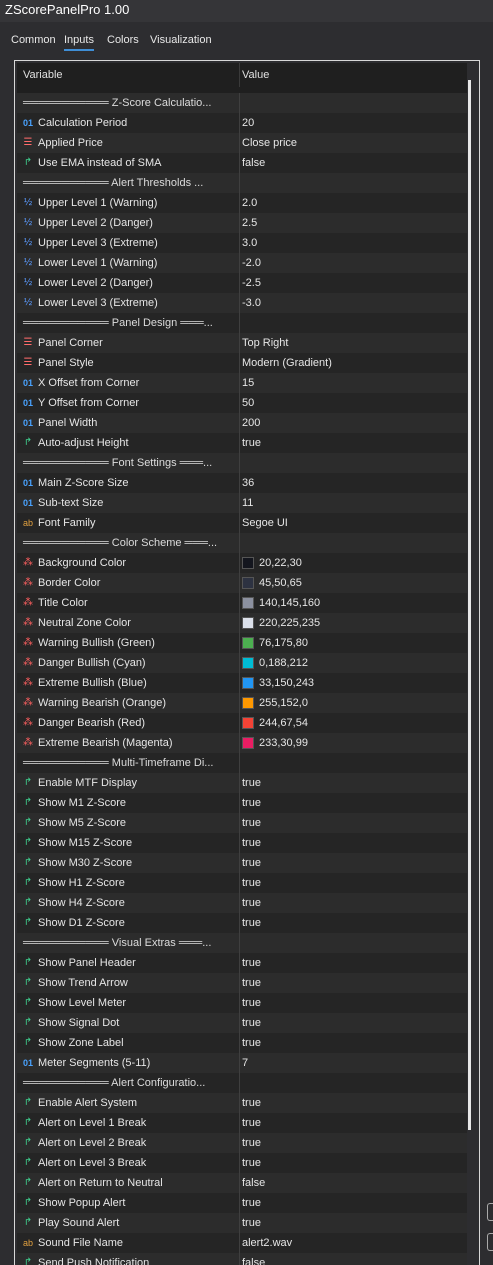 The height and width of the screenshot is (1265, 493). Describe the element at coordinates (267, 1243) in the screenshot. I see `variable-value: alert2.wav` at that location.